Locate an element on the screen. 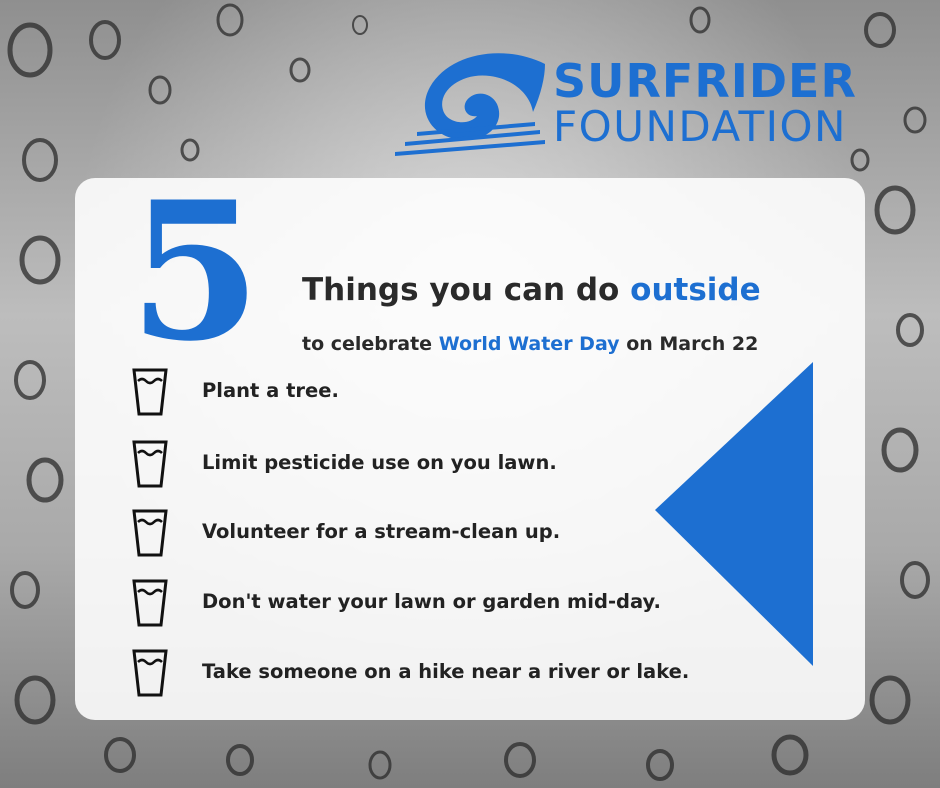 This screenshot has height=788, width=940. list-item-text: Don't water your lawn or garden mid-day. is located at coordinates (431, 601).